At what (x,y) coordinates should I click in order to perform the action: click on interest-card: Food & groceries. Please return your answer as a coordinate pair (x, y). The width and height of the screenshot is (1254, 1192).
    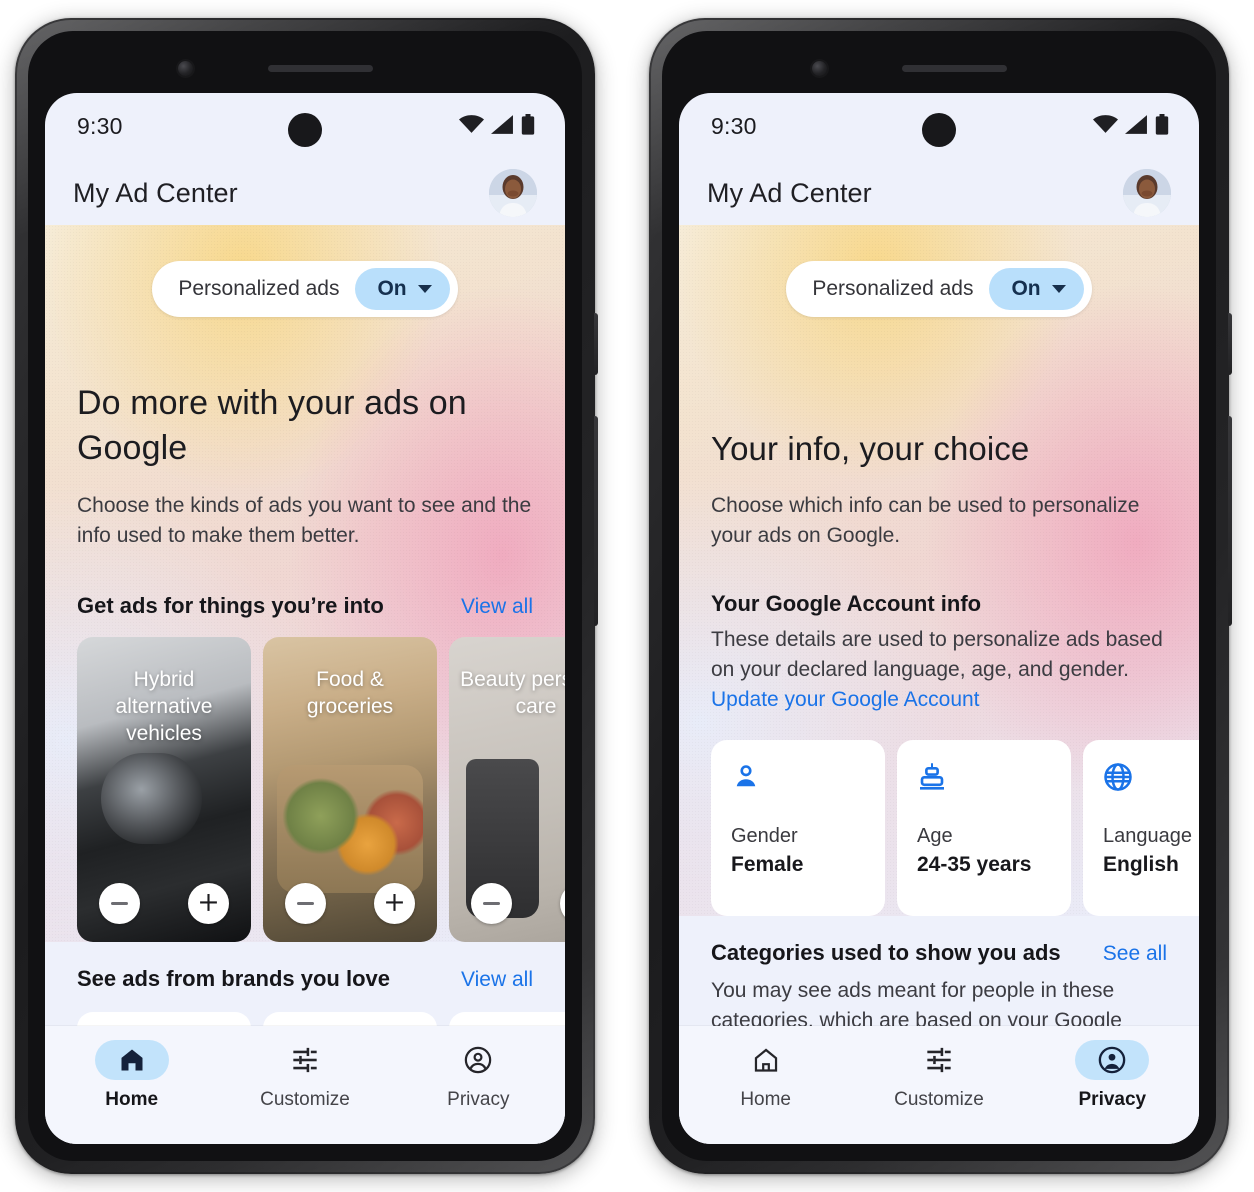
    Looking at the image, I should click on (350, 790).